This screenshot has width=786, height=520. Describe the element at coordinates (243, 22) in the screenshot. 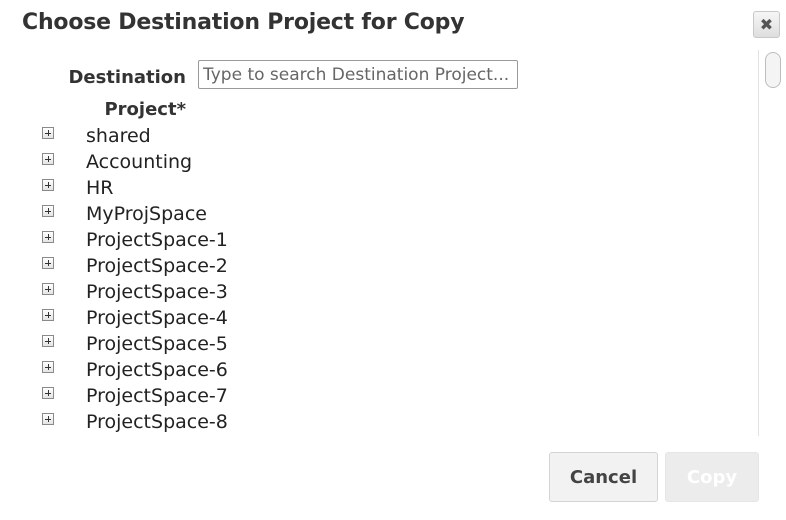

I see `dialog-title: Choose Destination Project for Copy` at that location.